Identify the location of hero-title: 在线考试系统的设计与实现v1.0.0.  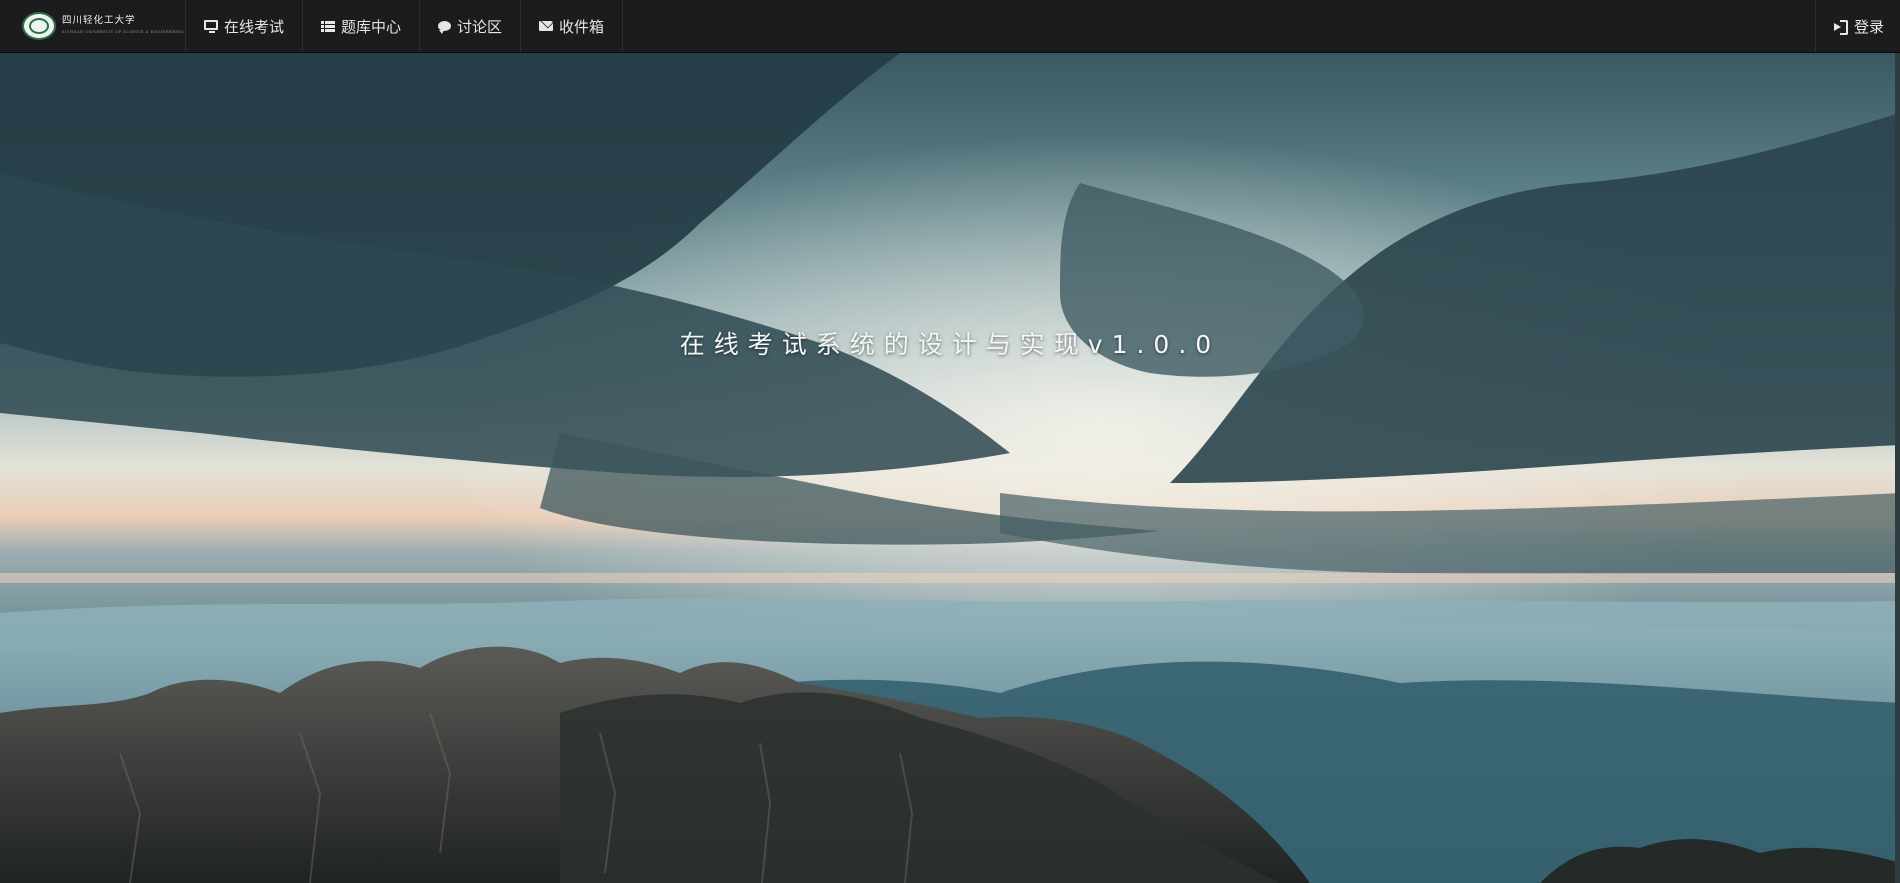
(950, 344).